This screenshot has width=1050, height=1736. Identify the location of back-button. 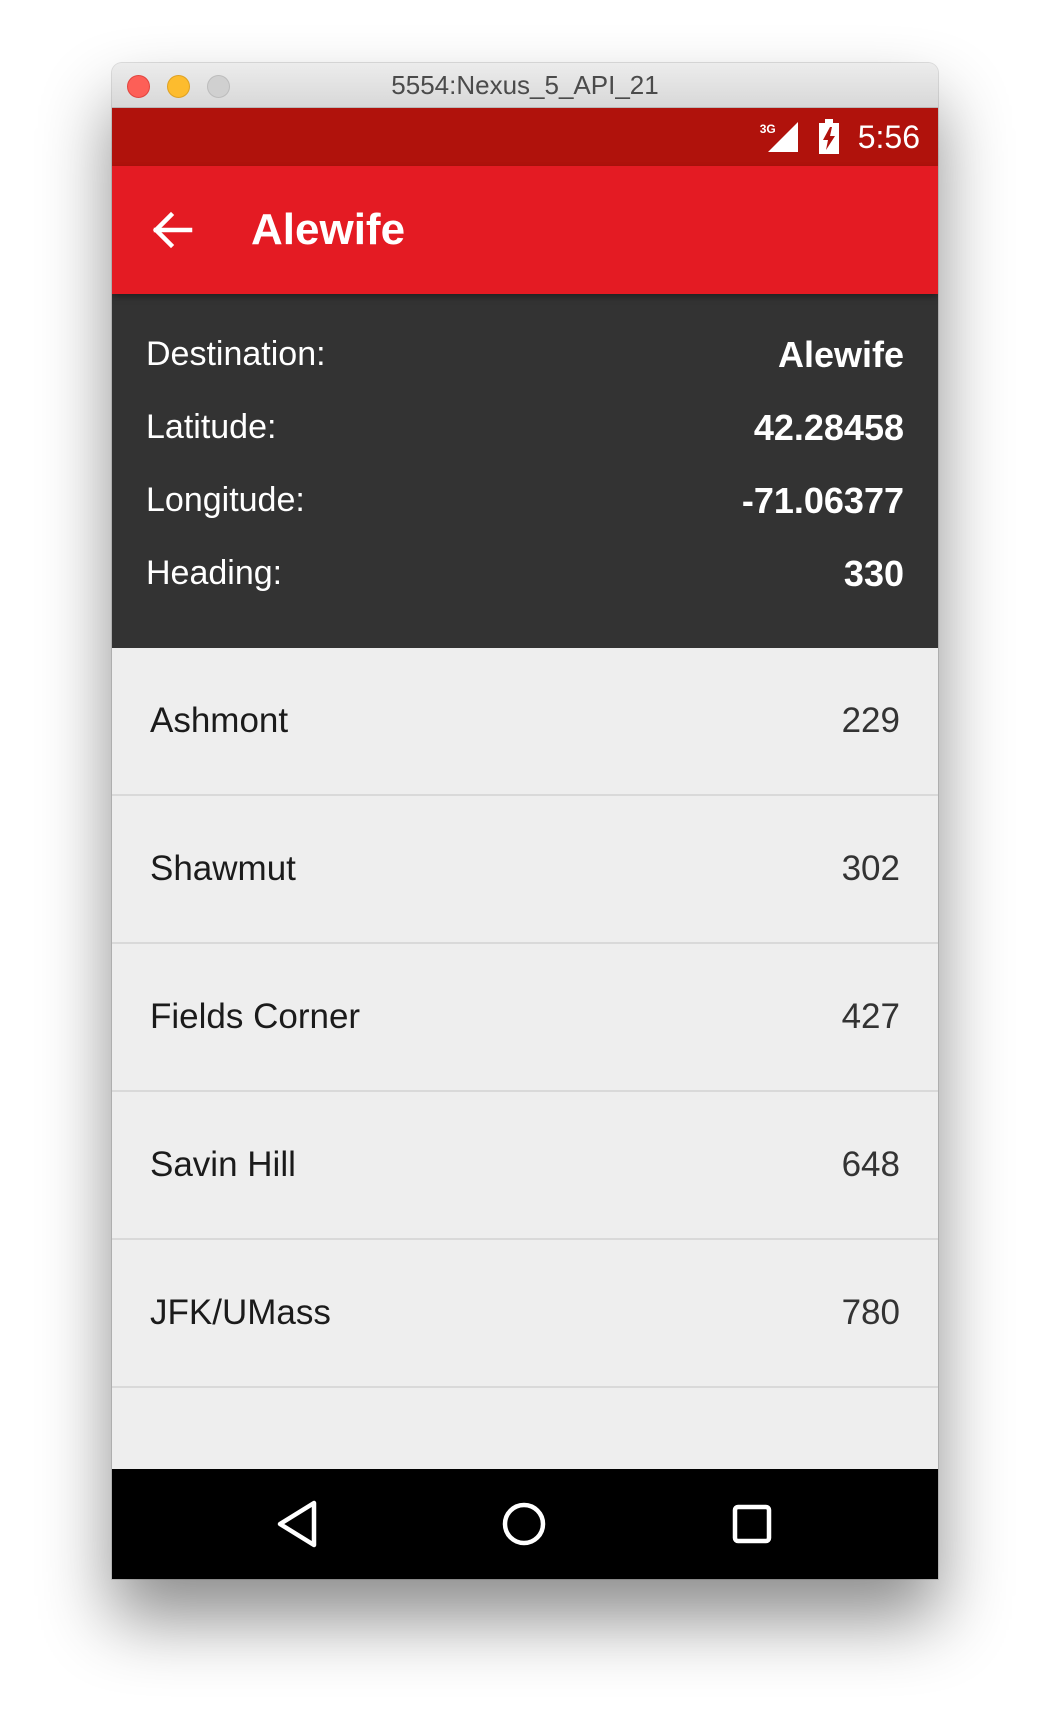
(172, 230).